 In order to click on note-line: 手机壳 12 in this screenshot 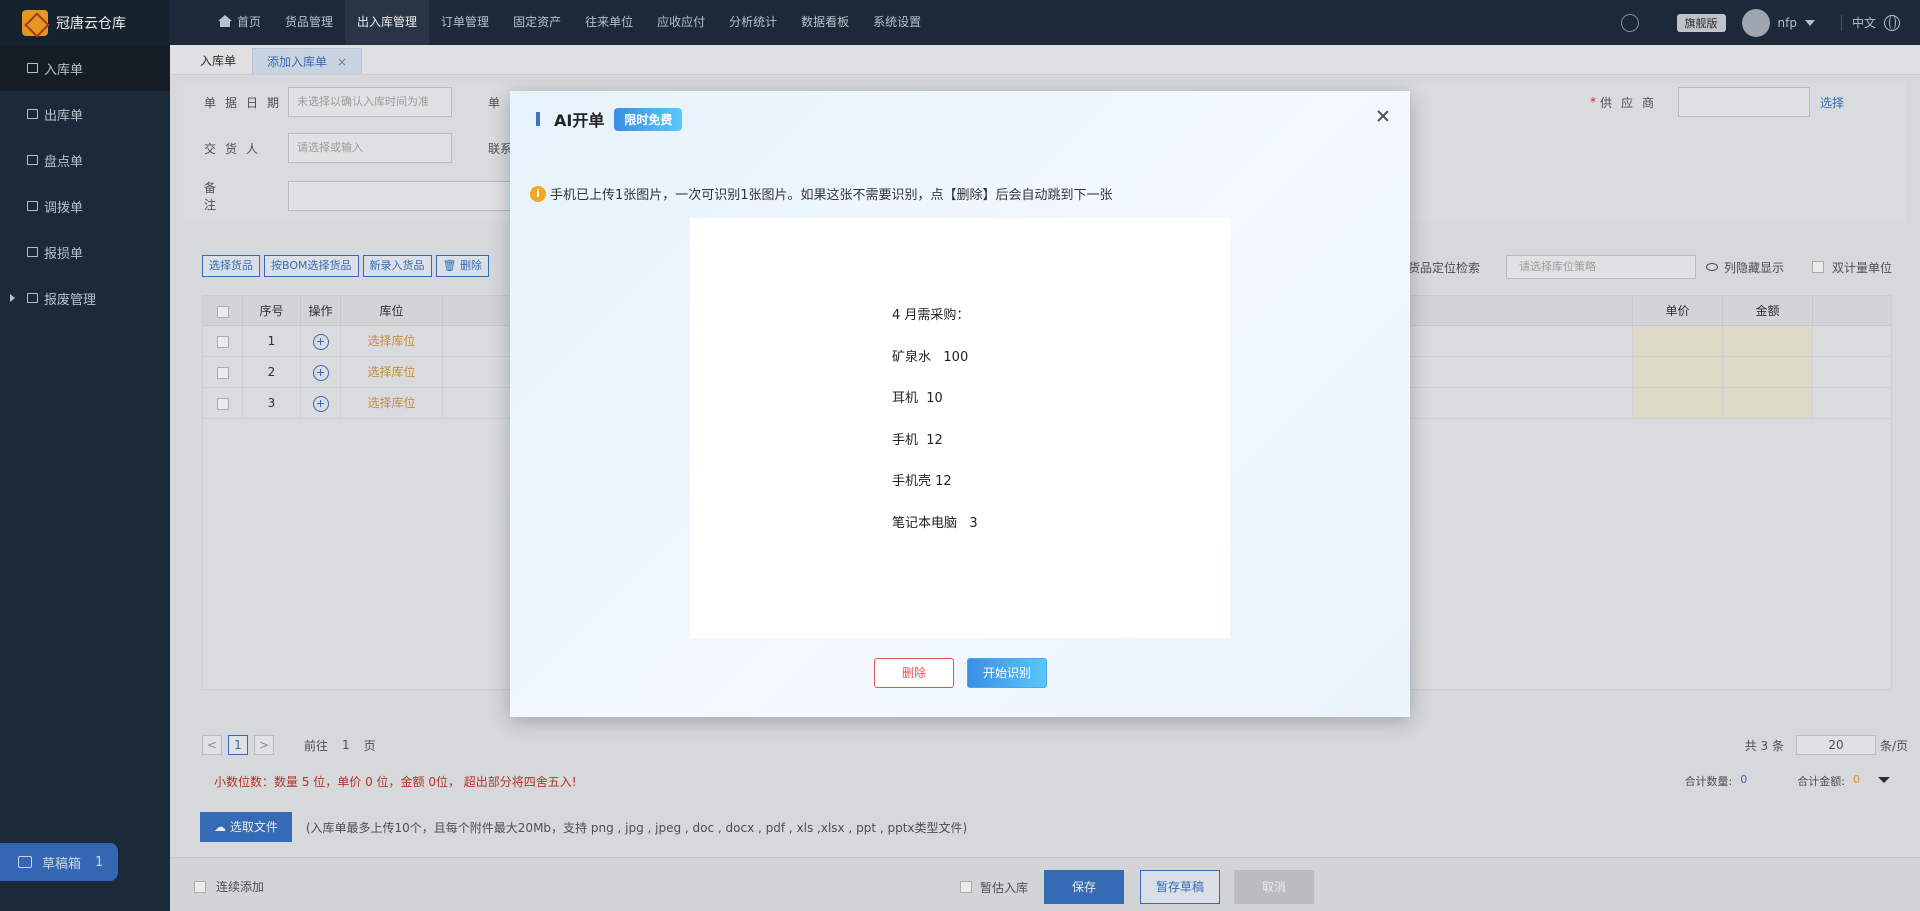, I will do `click(922, 481)`.